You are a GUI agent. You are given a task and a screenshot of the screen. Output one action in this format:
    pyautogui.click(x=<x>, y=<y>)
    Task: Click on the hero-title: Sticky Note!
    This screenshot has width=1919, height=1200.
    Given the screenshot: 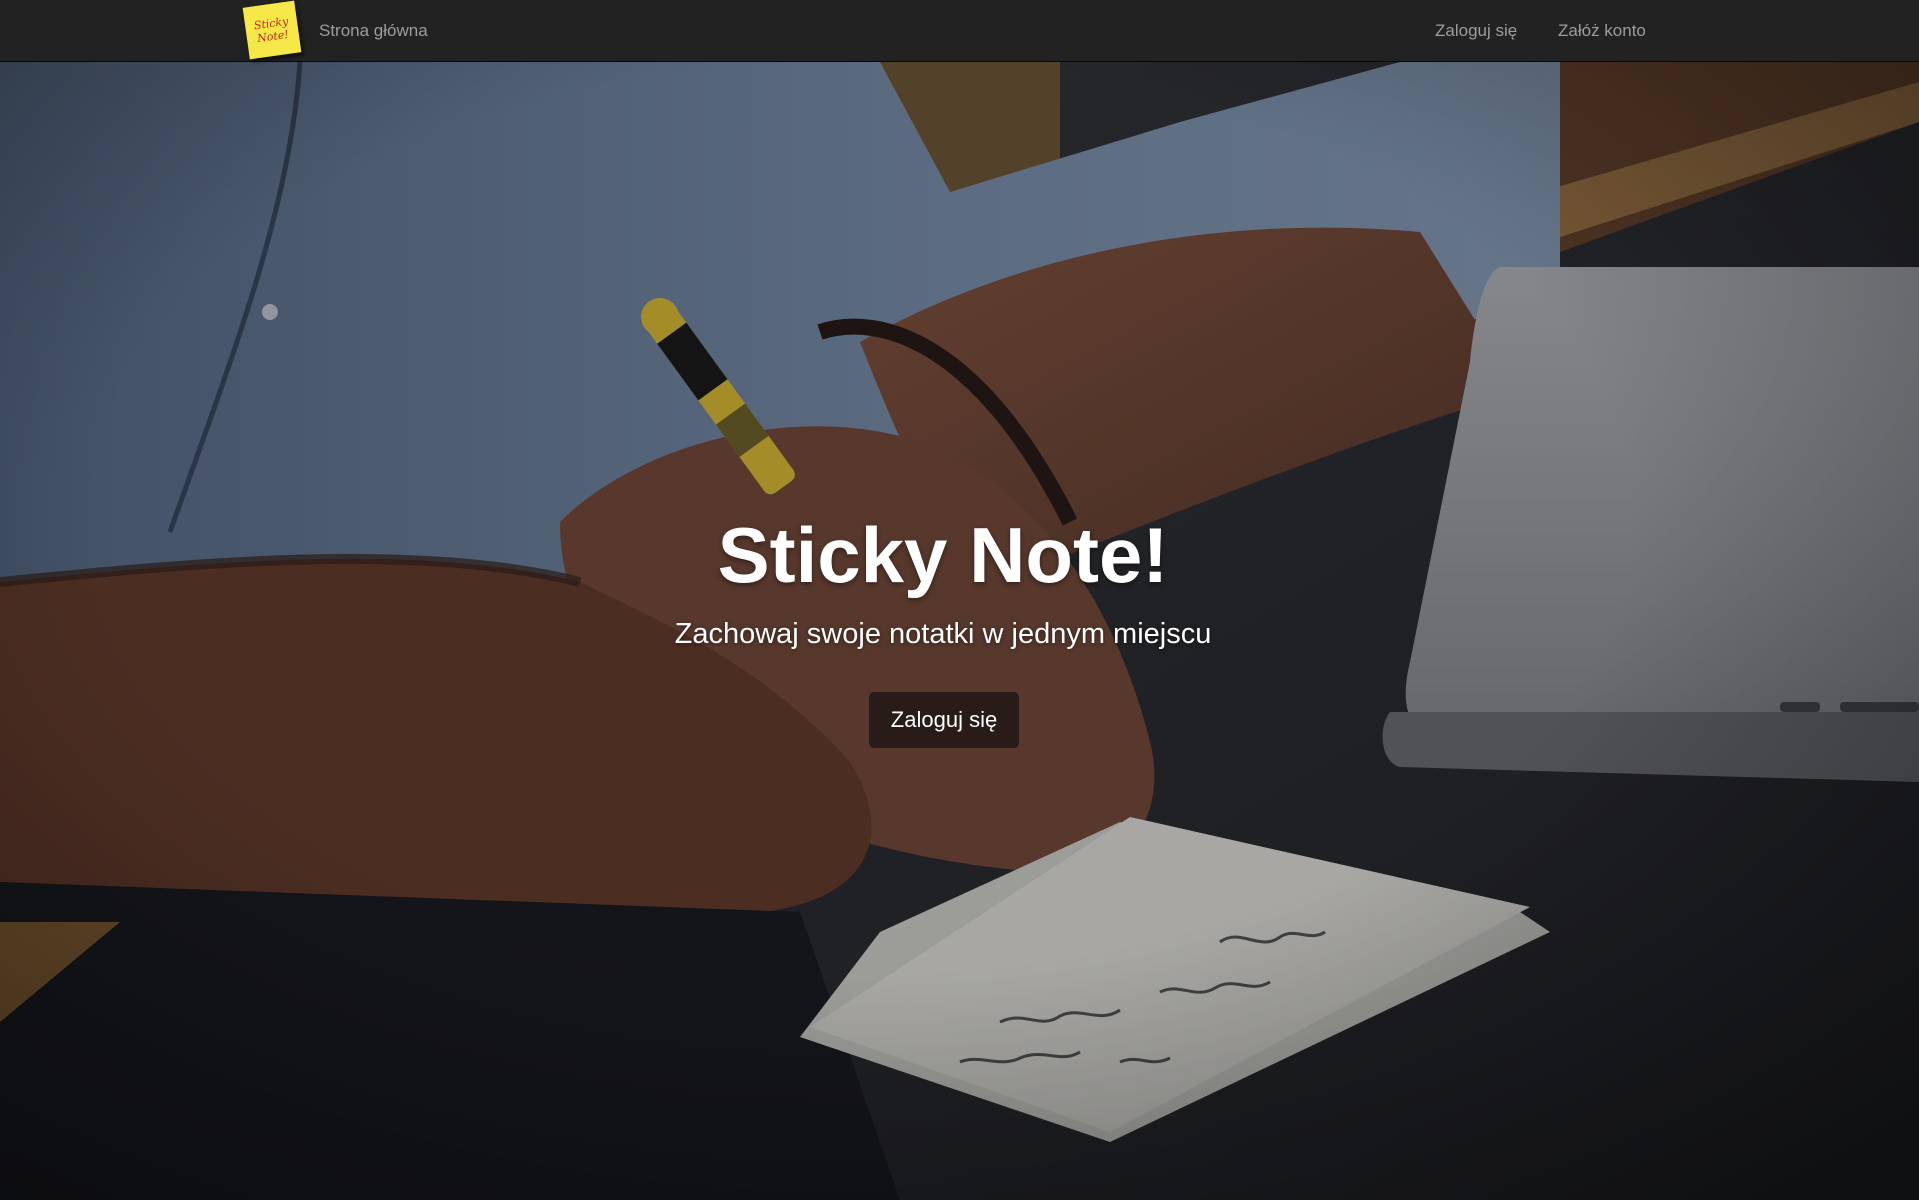 What is the action you would take?
    pyautogui.click(x=943, y=555)
    